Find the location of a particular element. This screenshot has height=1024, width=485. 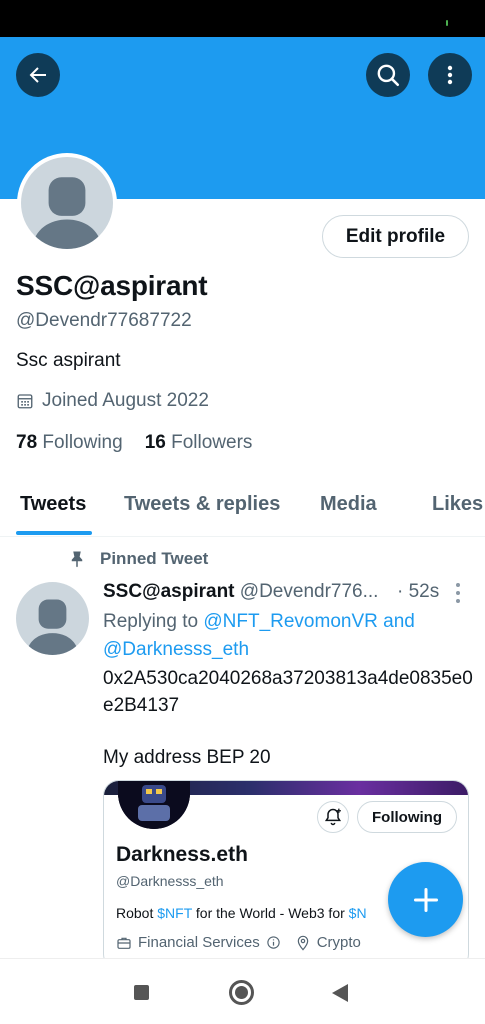

profile-bio: Ssc aspirant is located at coordinates (68, 360).